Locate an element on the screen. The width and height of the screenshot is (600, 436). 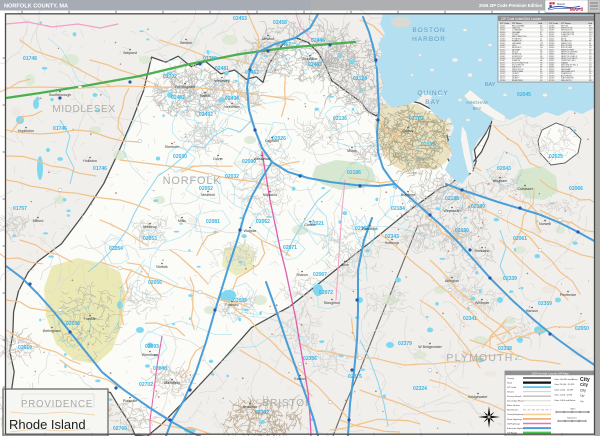
svg-text: W Bridgewater is located at coordinates (430, 347).